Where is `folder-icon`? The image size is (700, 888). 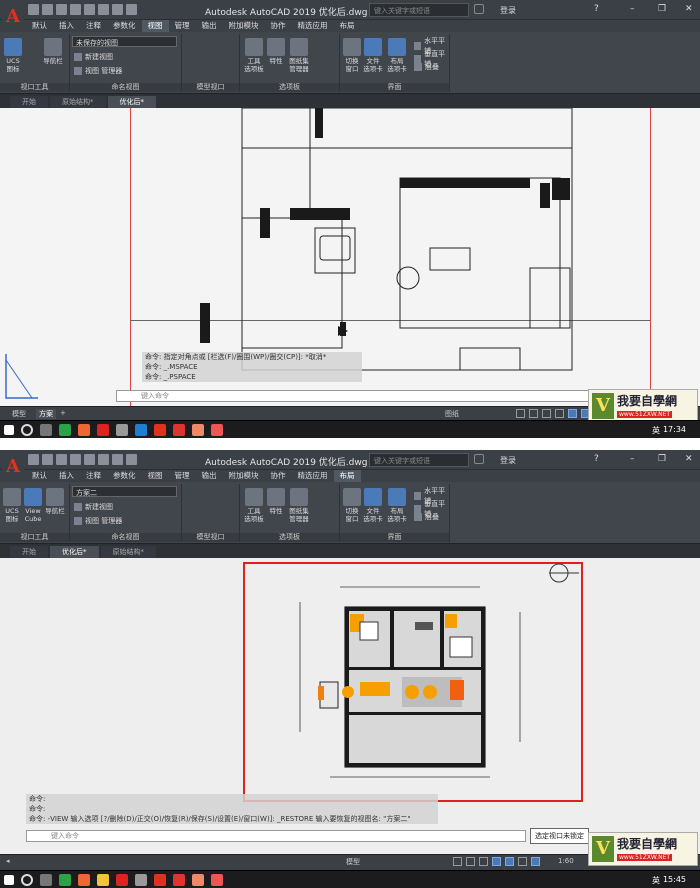 folder-icon is located at coordinates (103, 880).